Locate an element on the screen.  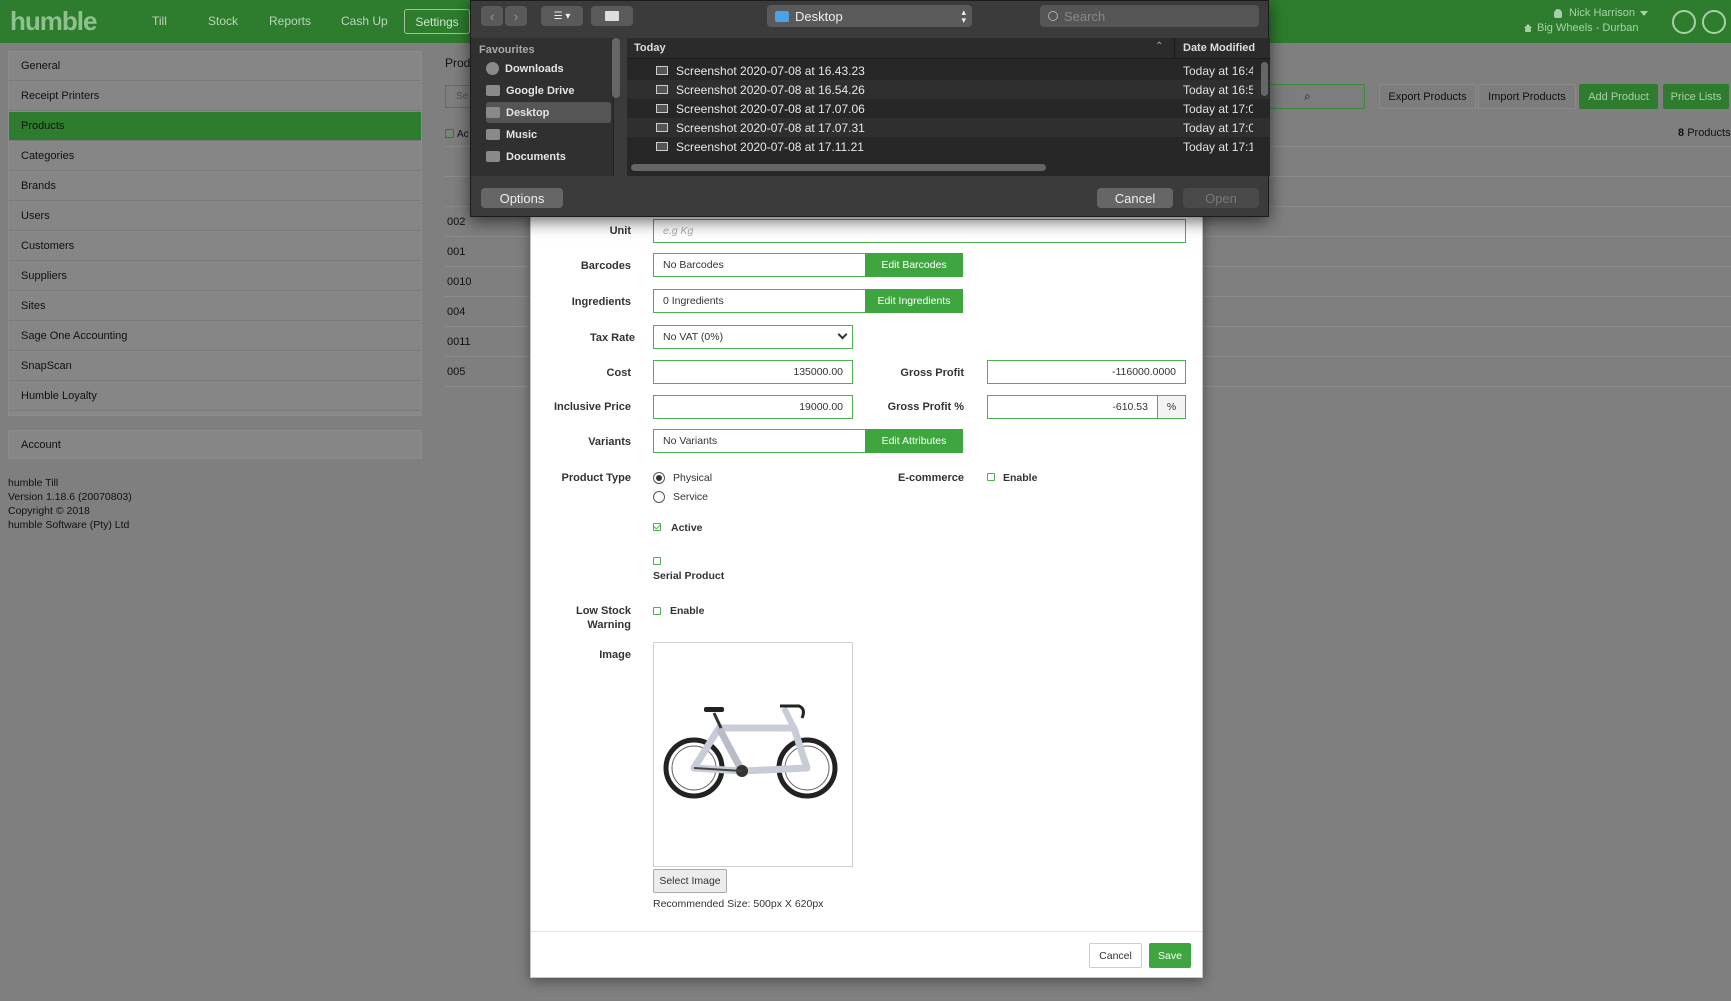
gross-profit-input: -116000.0000 is located at coordinates (1086, 372).